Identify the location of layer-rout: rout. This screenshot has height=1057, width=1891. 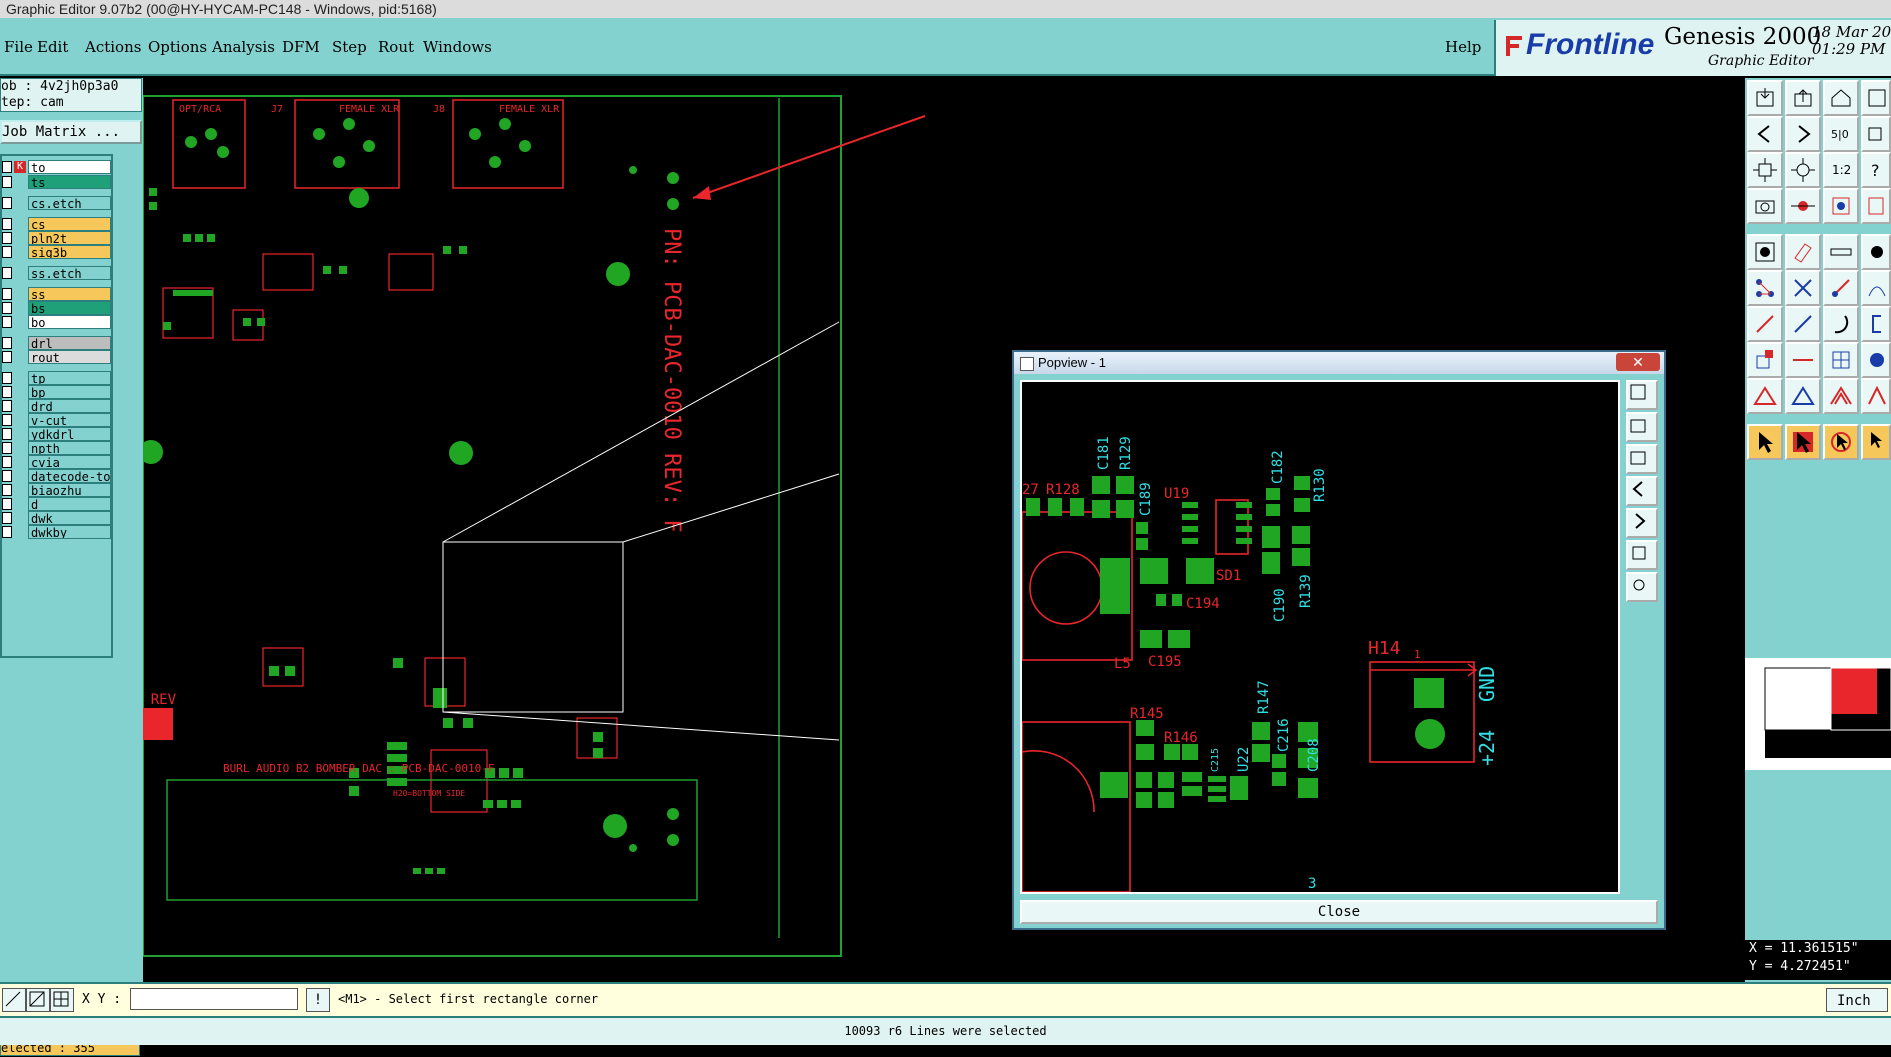
(56, 357).